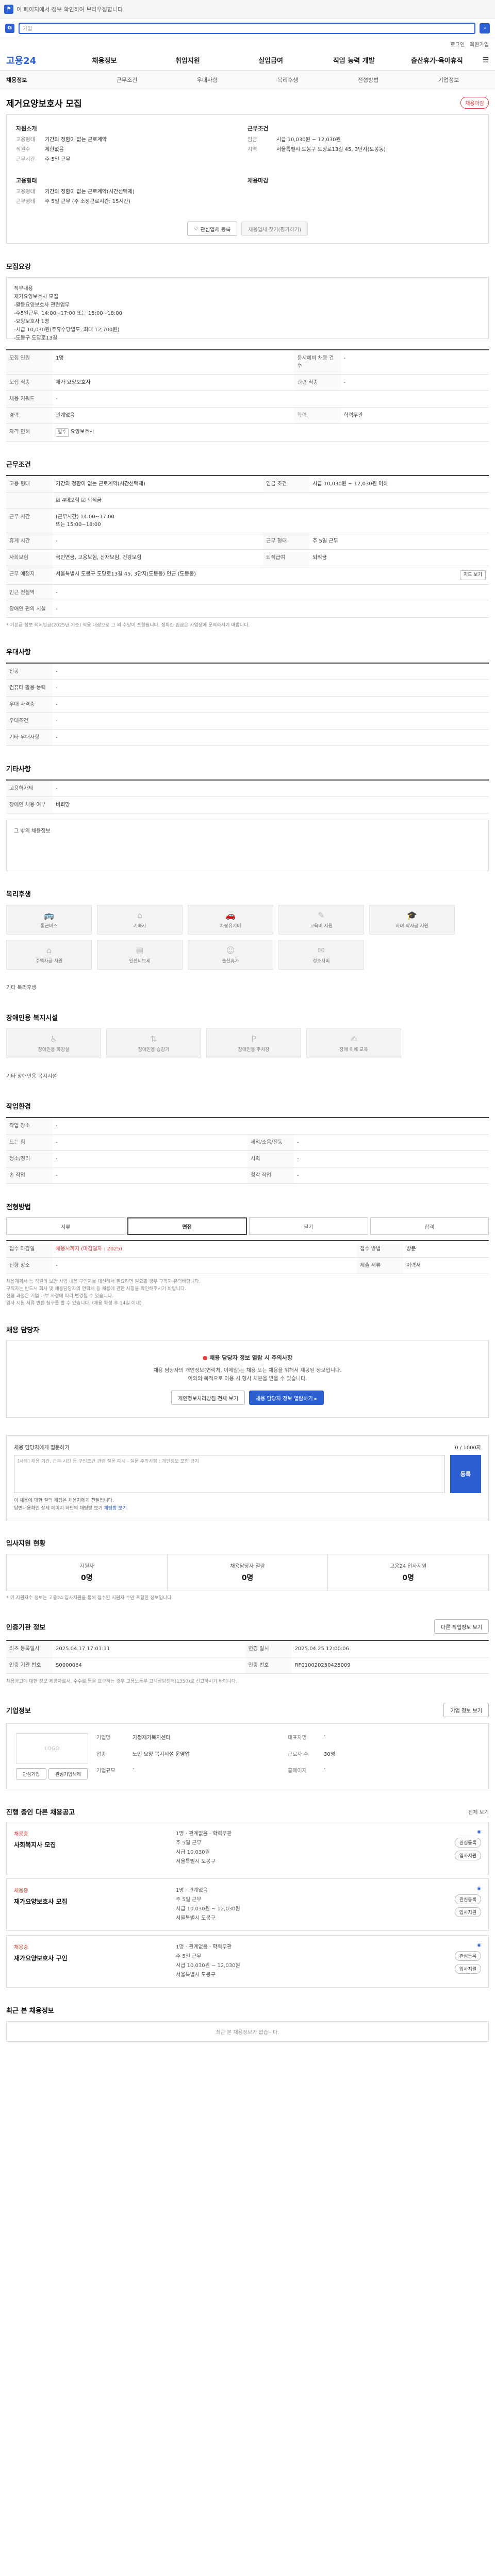 The width and height of the screenshot is (495, 2576). I want to click on bus-icon: 🚌, so click(49, 915).